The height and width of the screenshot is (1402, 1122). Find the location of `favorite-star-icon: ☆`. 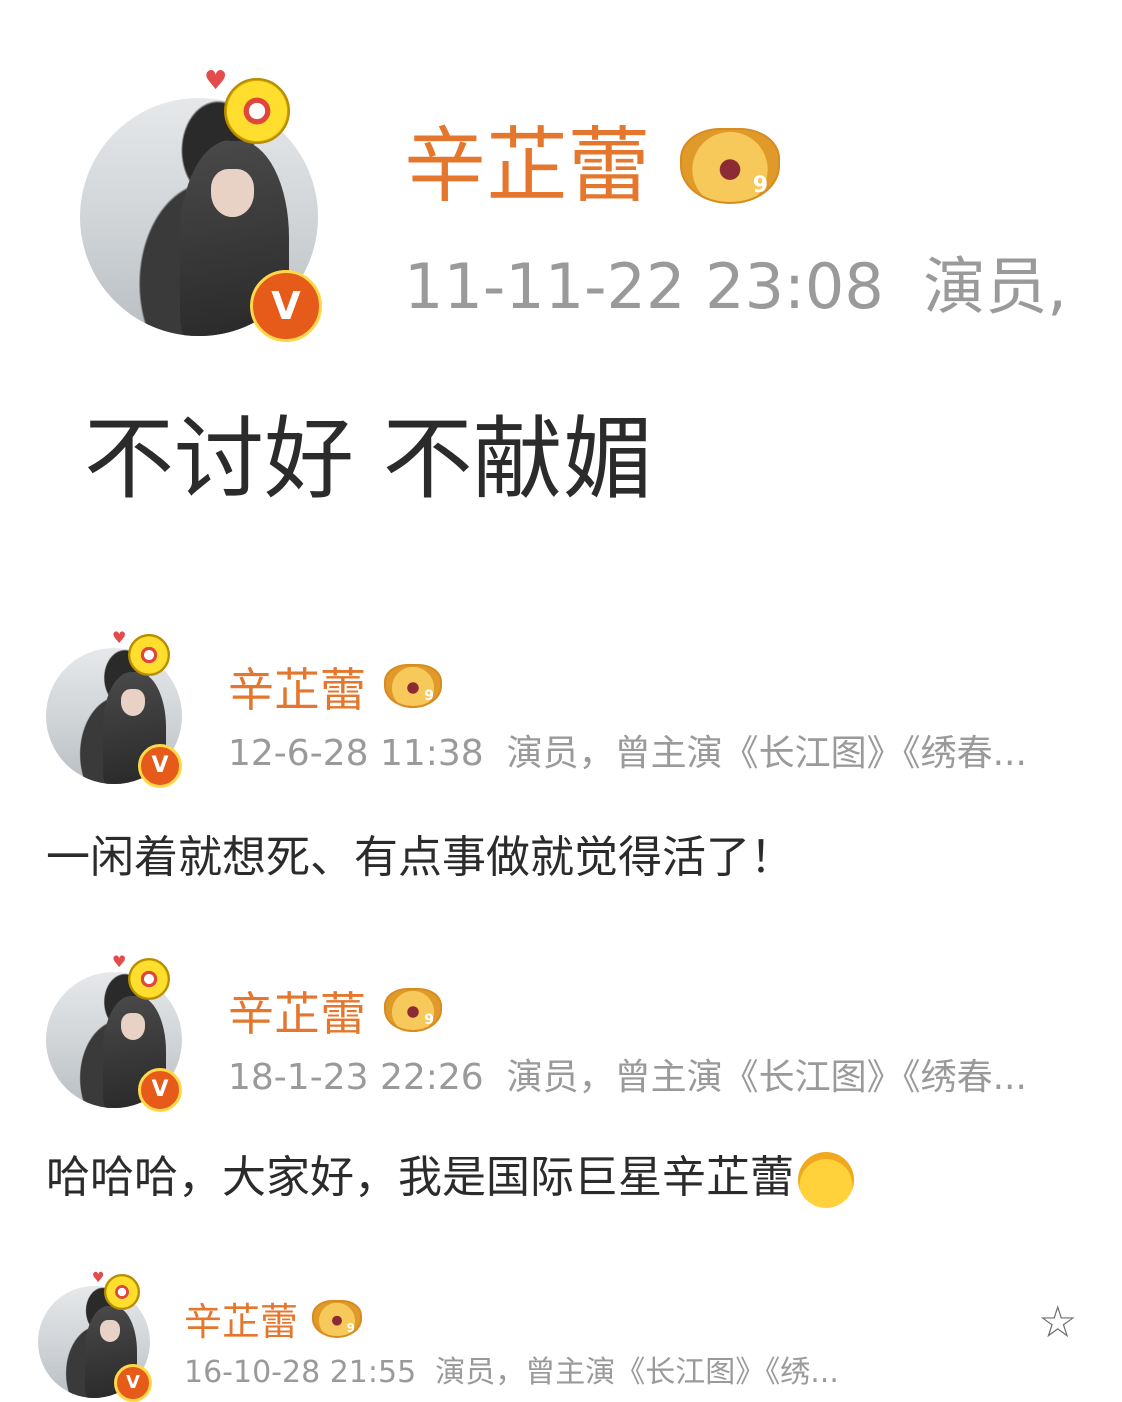

favorite-star-icon: ☆ is located at coordinates (1057, 1323).